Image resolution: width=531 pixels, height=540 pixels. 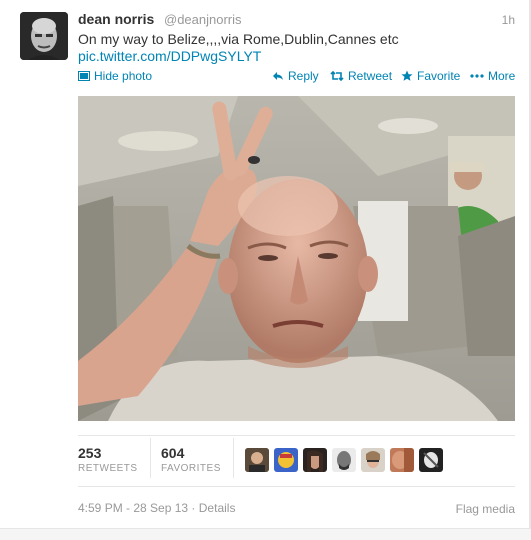 What do you see at coordinates (439, 76) in the screenshot?
I see `favorite-label: Favorite` at bounding box center [439, 76].